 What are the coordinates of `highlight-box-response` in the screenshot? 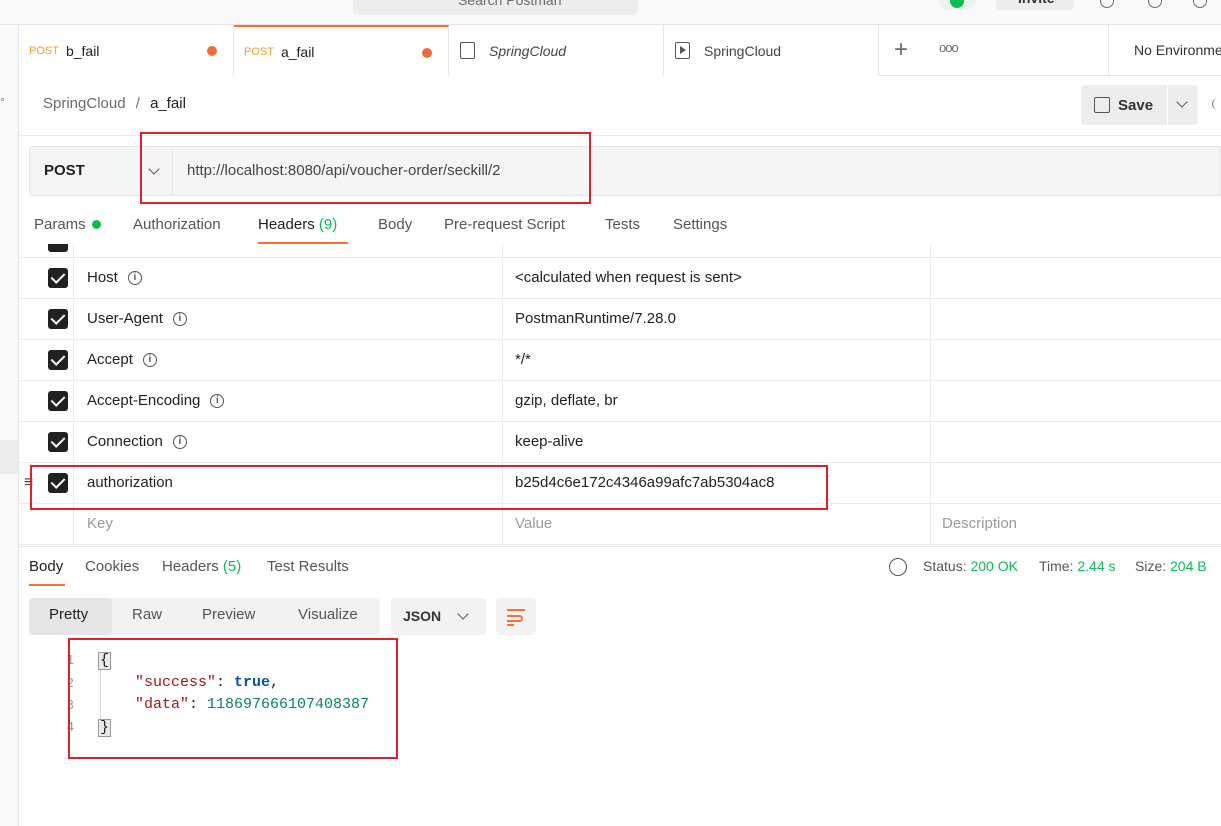 It's located at (233, 698).